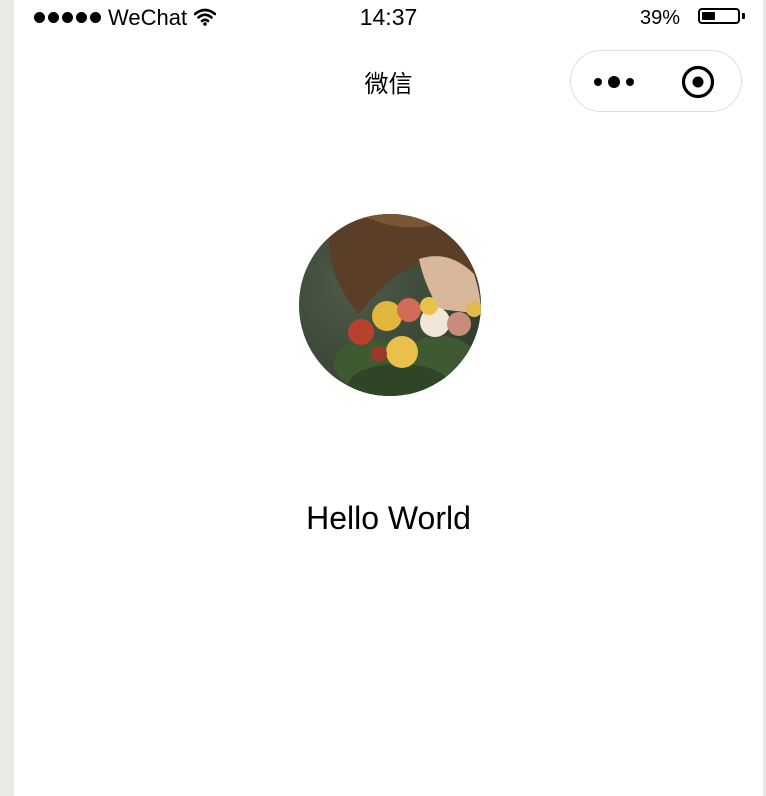 This screenshot has height=796, width=766. Describe the element at coordinates (721, 17) in the screenshot. I see `battery-icon` at that location.